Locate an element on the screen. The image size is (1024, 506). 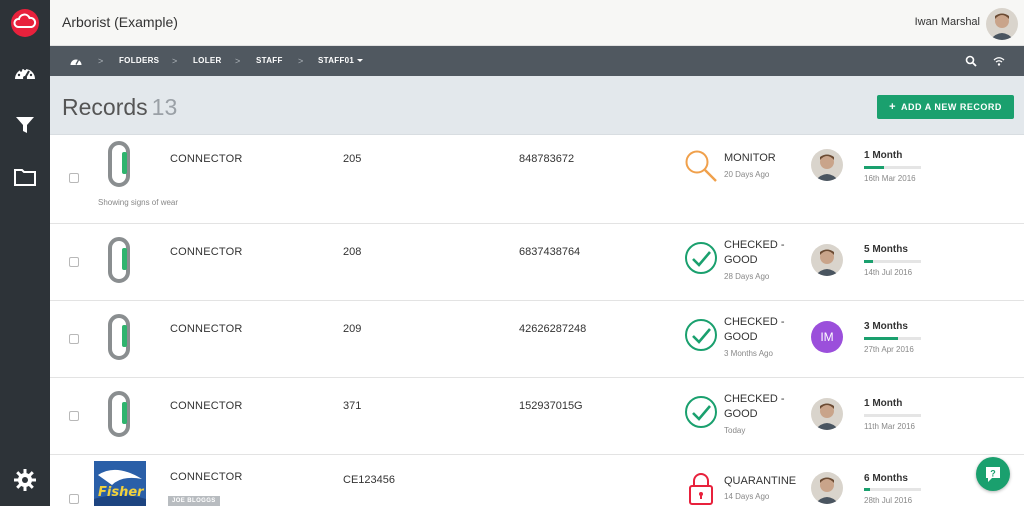
record-ago: Today is located at coordinates (735, 430).